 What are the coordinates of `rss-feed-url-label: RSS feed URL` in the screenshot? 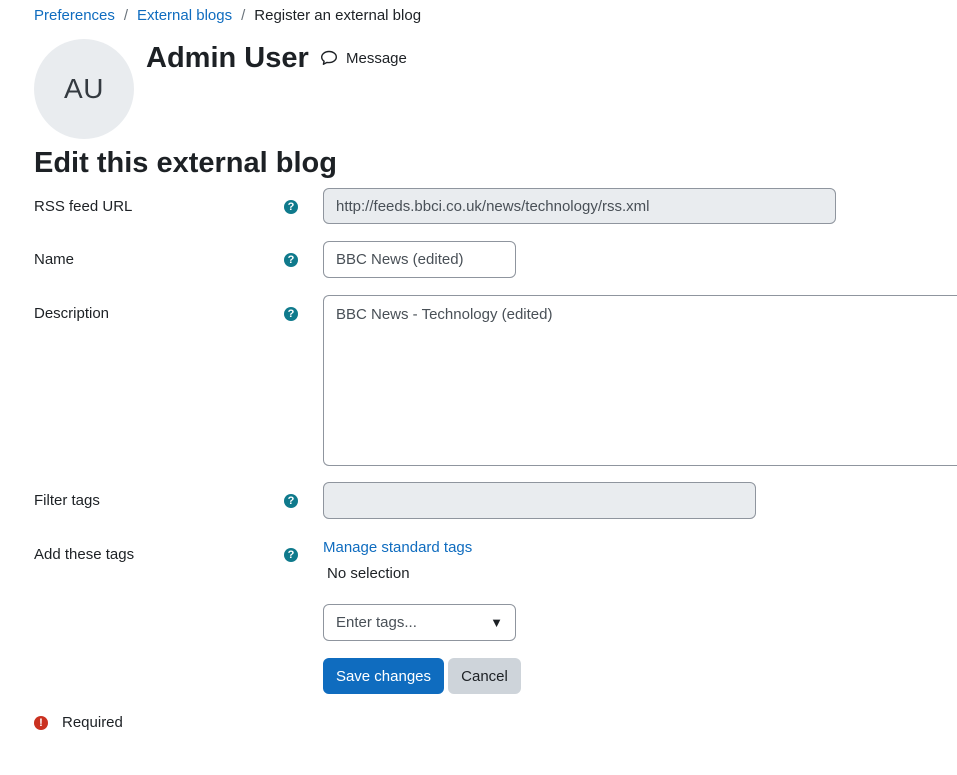 It's located at (83, 206).